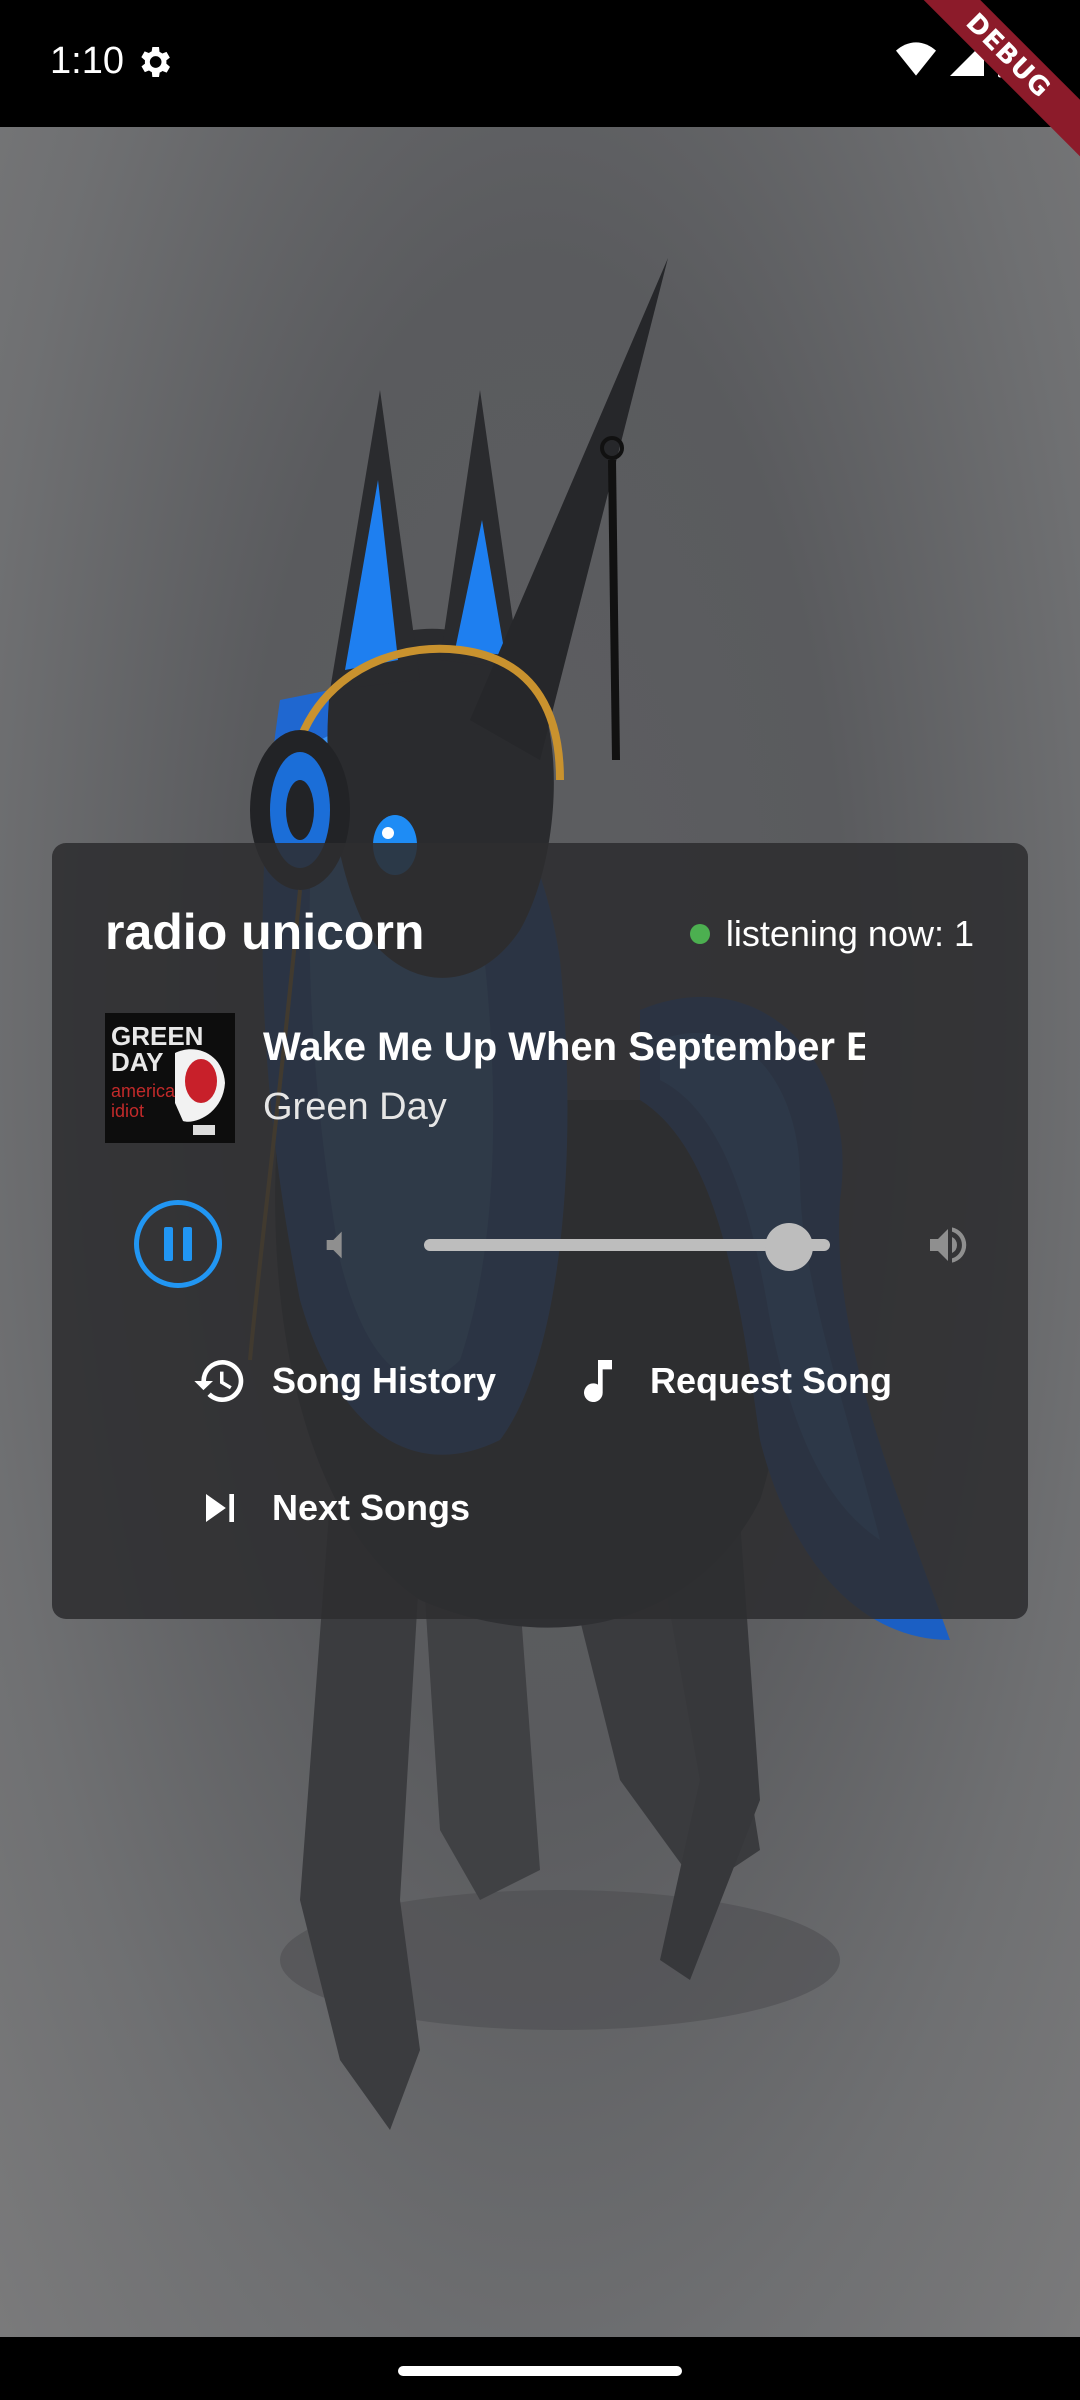  I want to click on skip-next-icon, so click(220, 1508).